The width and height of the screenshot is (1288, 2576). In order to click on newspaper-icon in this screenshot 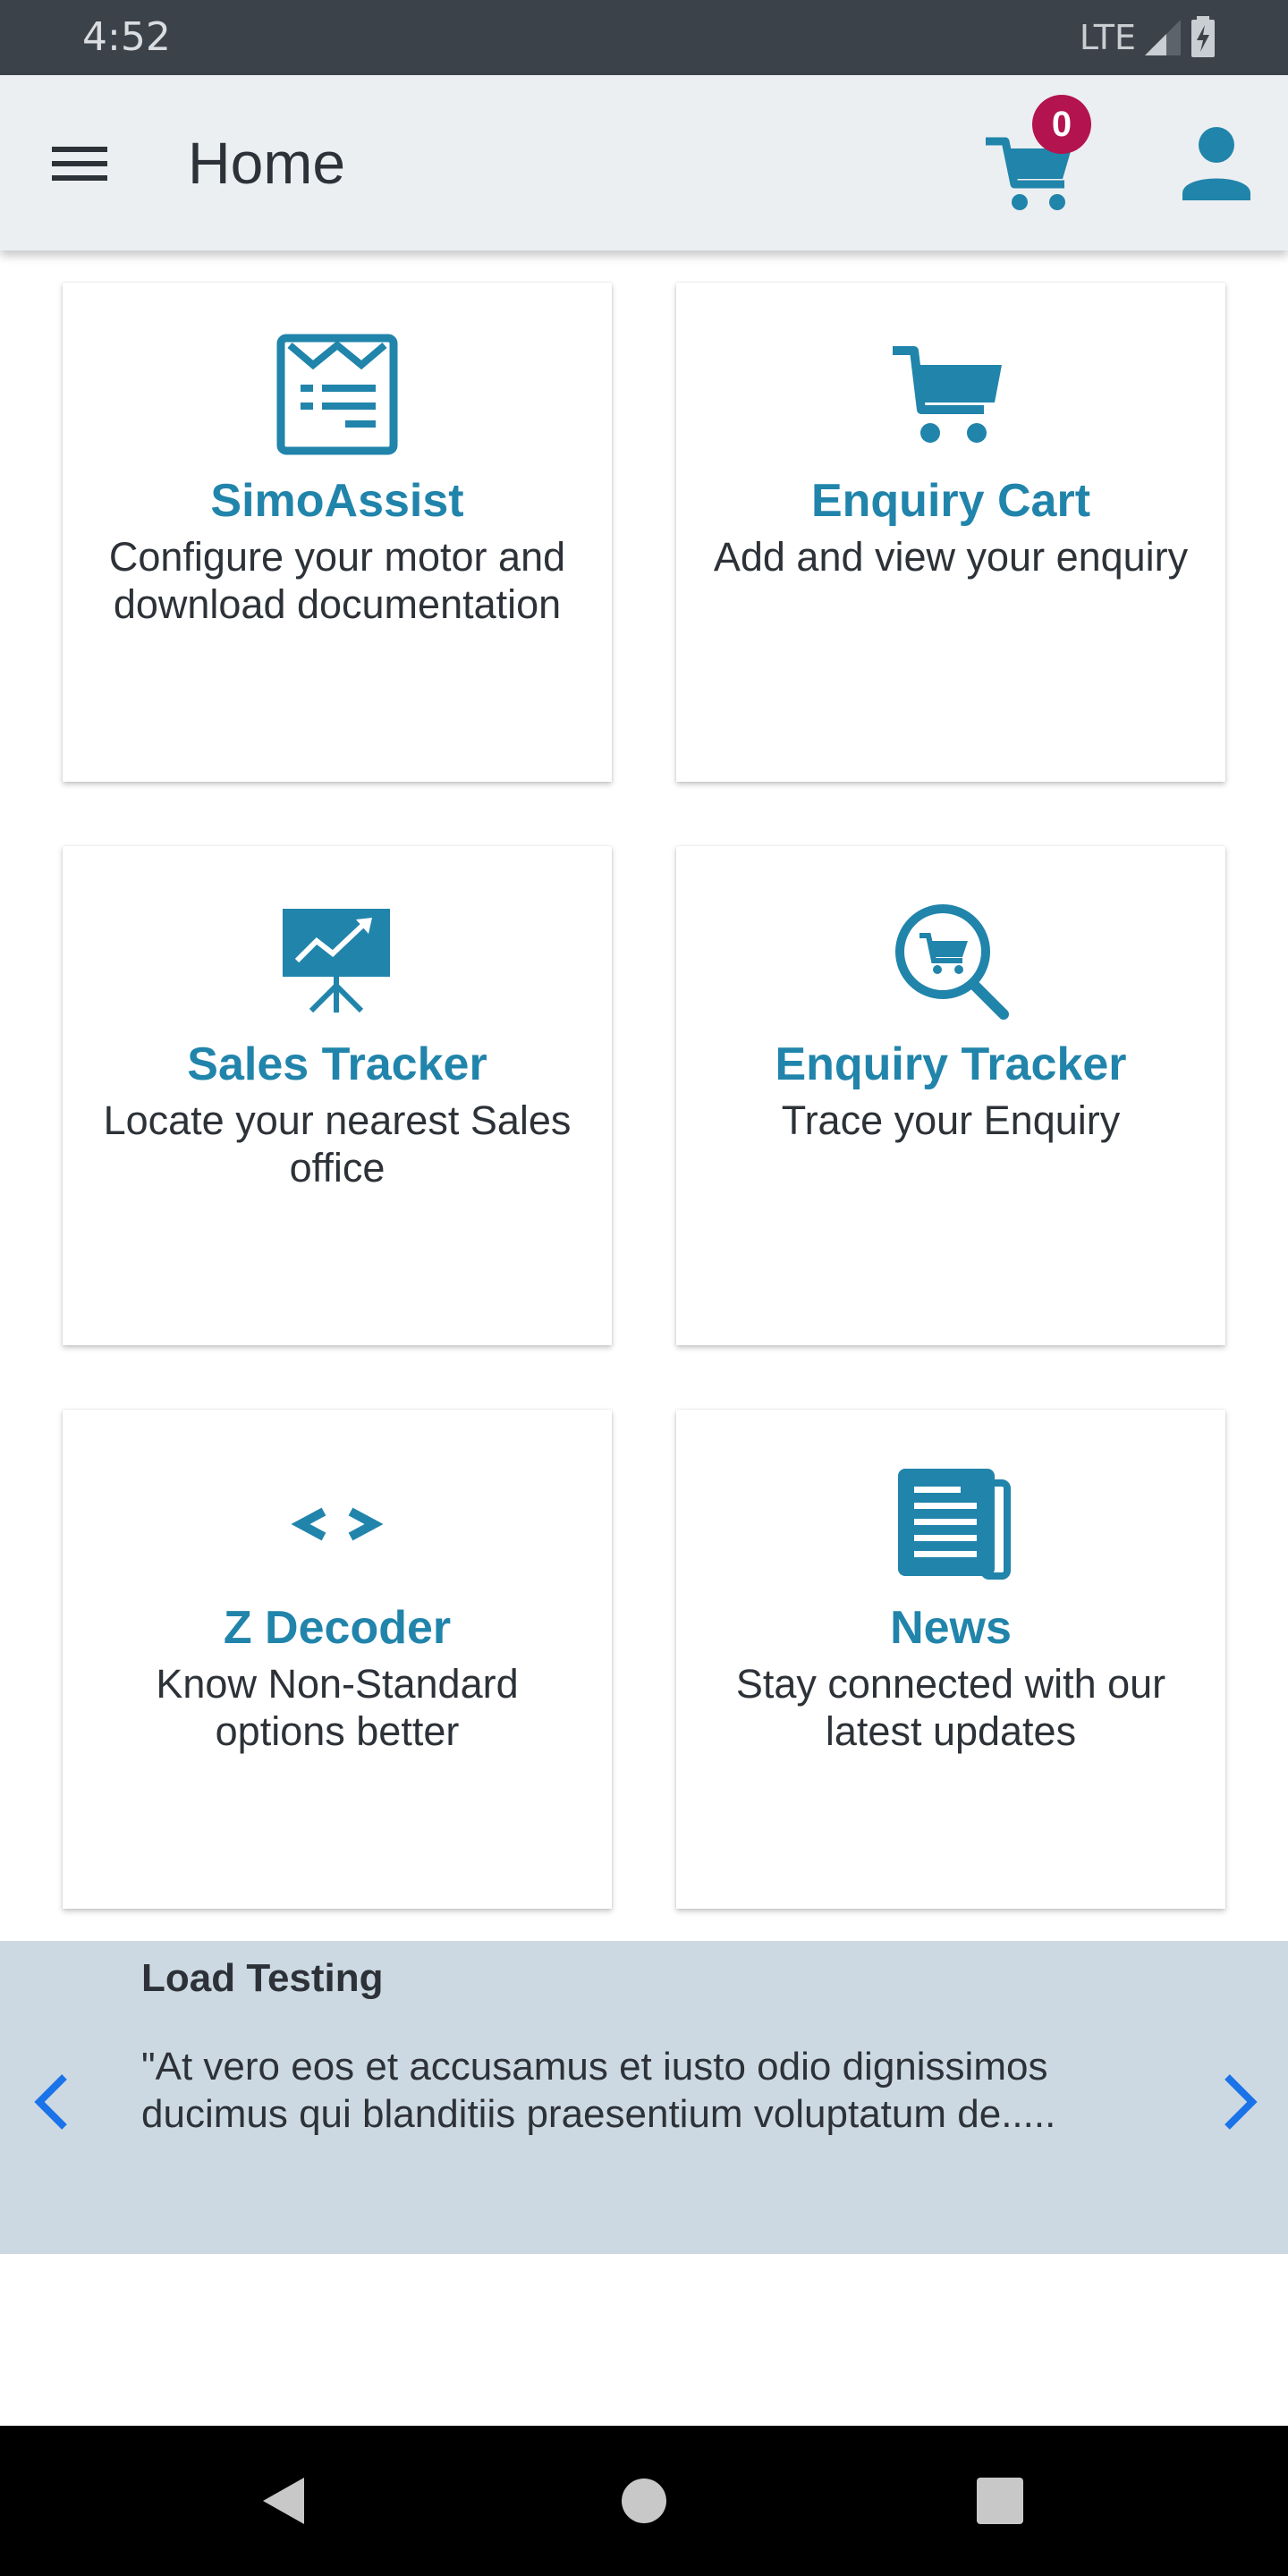, I will do `click(954, 1524)`.